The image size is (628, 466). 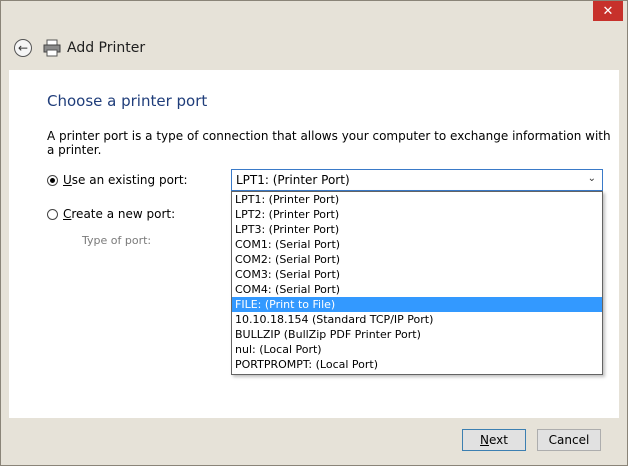 I want to click on close-icon: ✕, so click(x=608, y=11).